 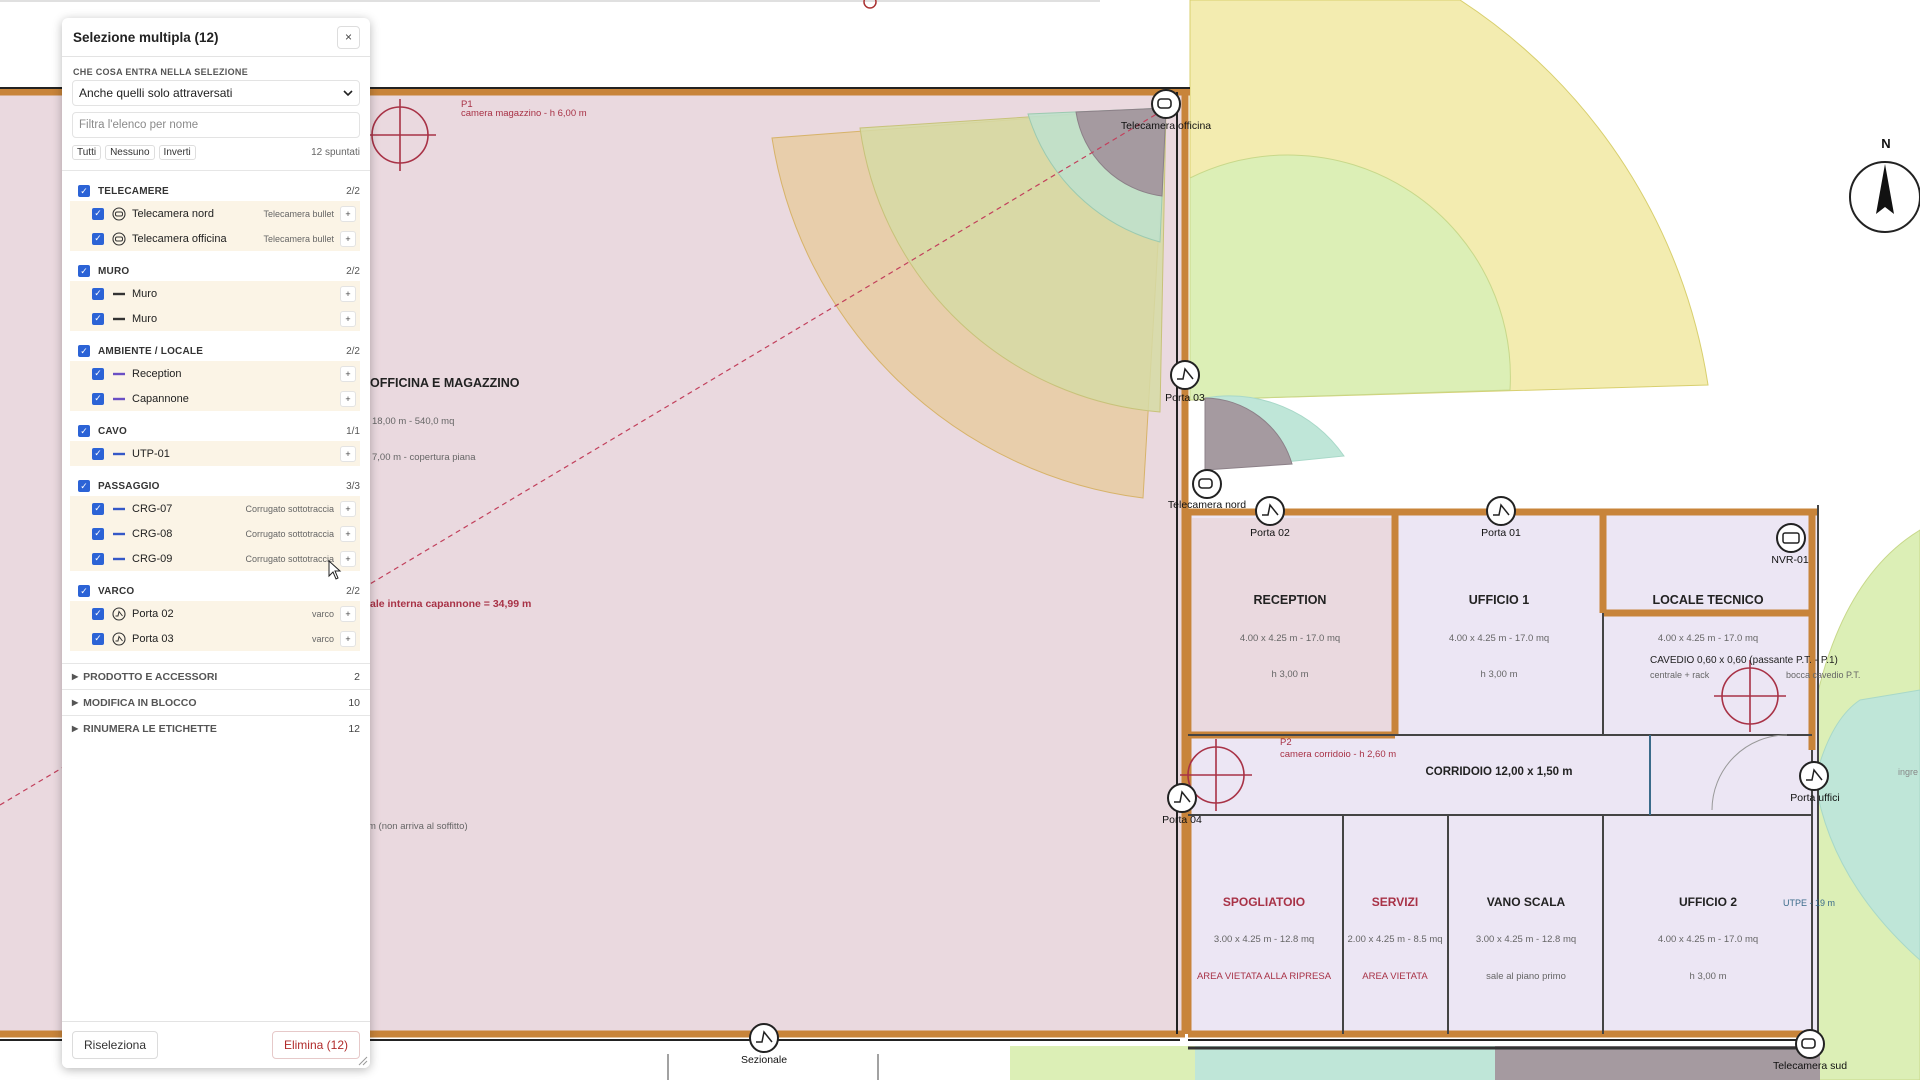 I want to click on room-label-vano-scala: VANO SCALA, so click(x=1526, y=902).